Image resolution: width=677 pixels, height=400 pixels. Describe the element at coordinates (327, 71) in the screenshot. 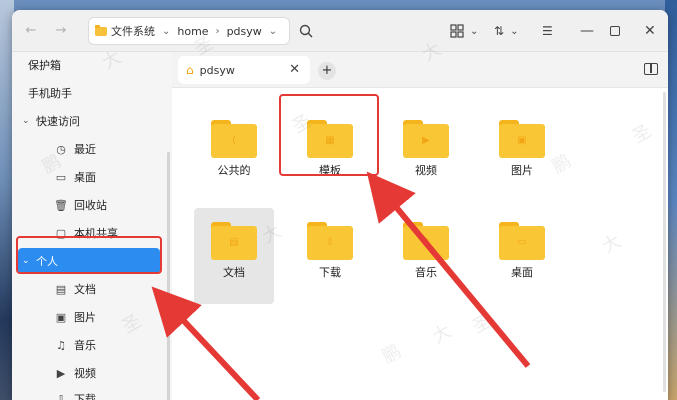

I see `add-tab-button: +` at that location.